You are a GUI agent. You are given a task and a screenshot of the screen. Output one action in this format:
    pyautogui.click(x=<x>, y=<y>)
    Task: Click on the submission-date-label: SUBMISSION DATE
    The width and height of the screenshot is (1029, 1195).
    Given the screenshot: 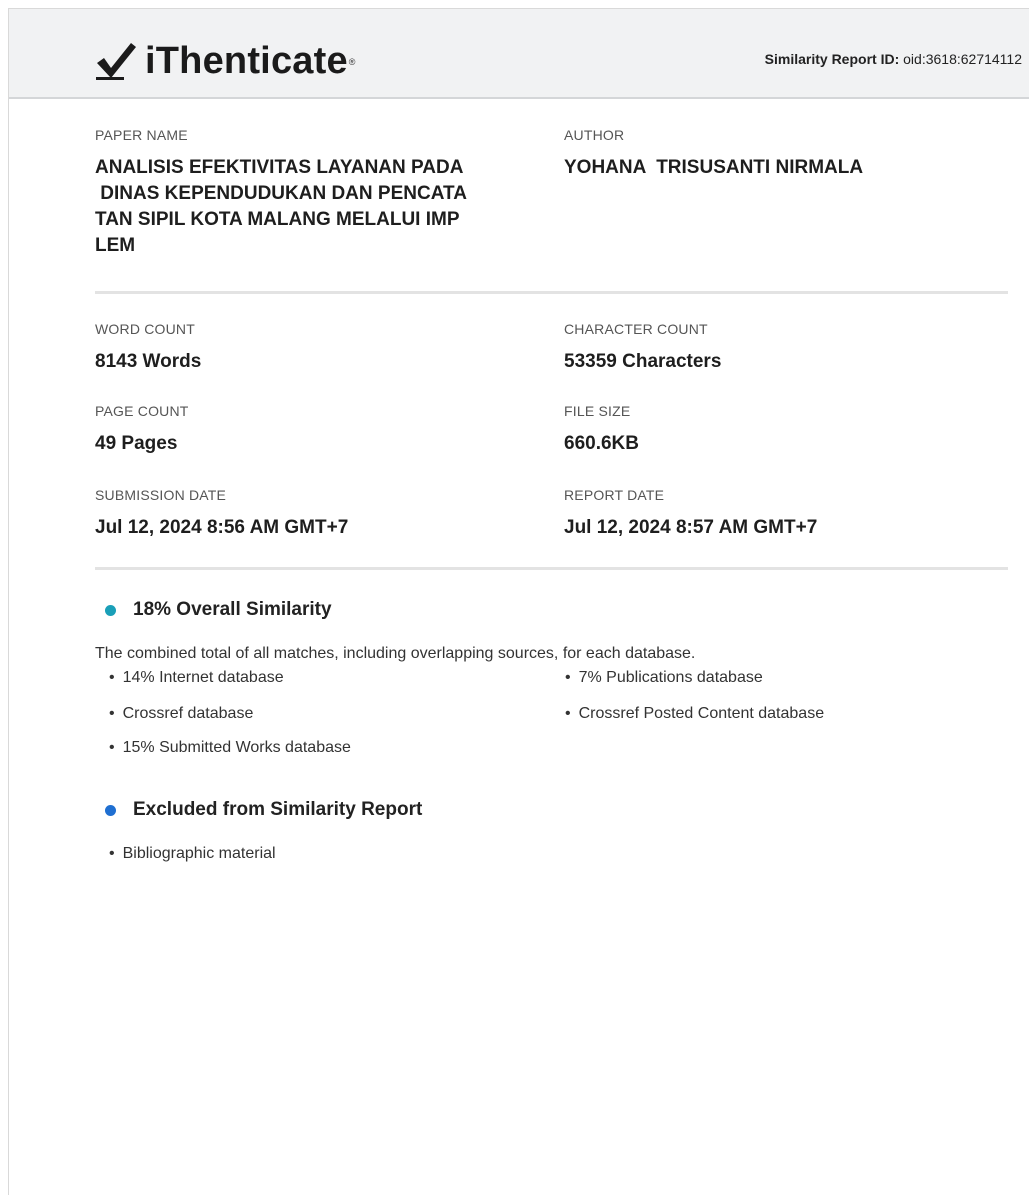 What is the action you would take?
    pyautogui.click(x=161, y=495)
    